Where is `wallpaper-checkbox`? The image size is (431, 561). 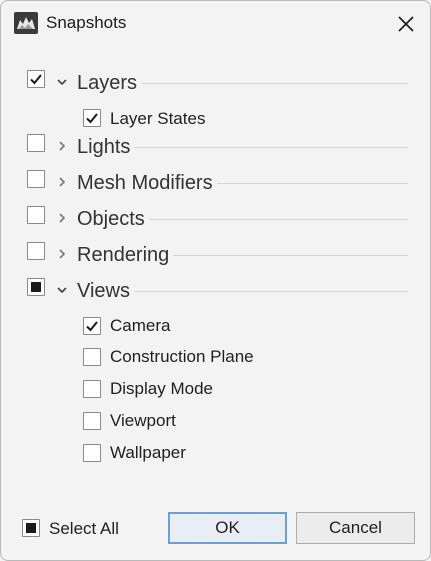
wallpaper-checkbox is located at coordinates (92, 453).